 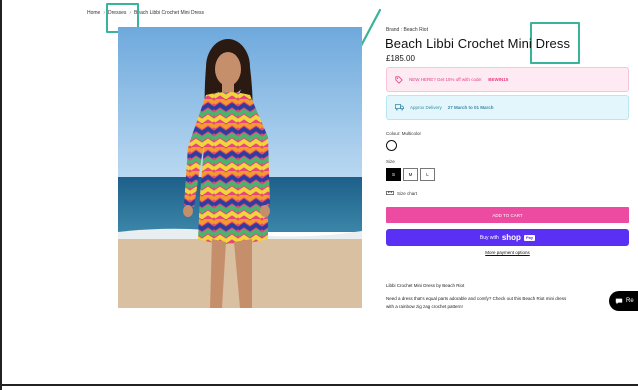 What do you see at coordinates (390, 193) in the screenshot?
I see `ruler-icon` at bounding box center [390, 193].